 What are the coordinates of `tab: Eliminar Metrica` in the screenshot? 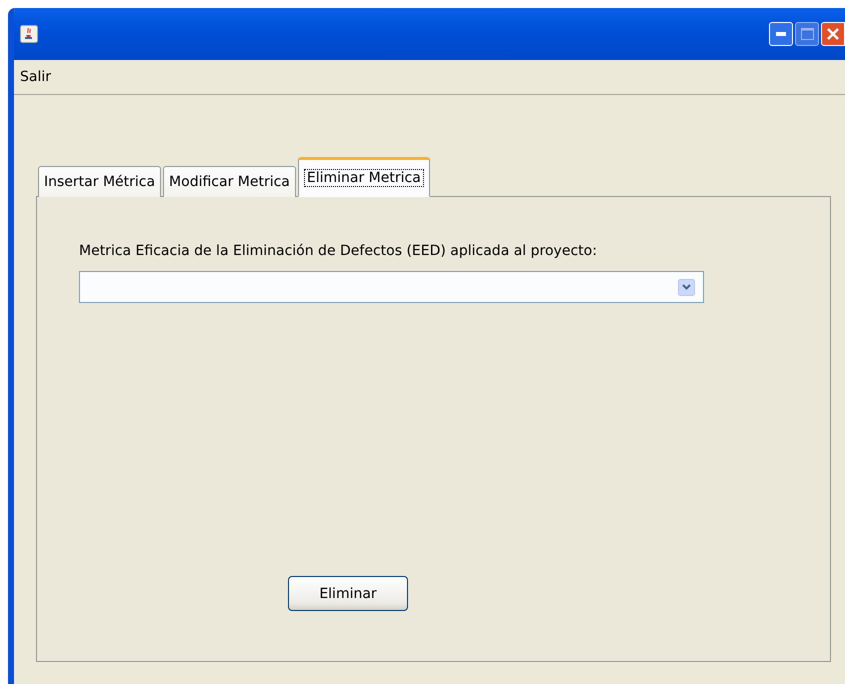 It's located at (364, 177).